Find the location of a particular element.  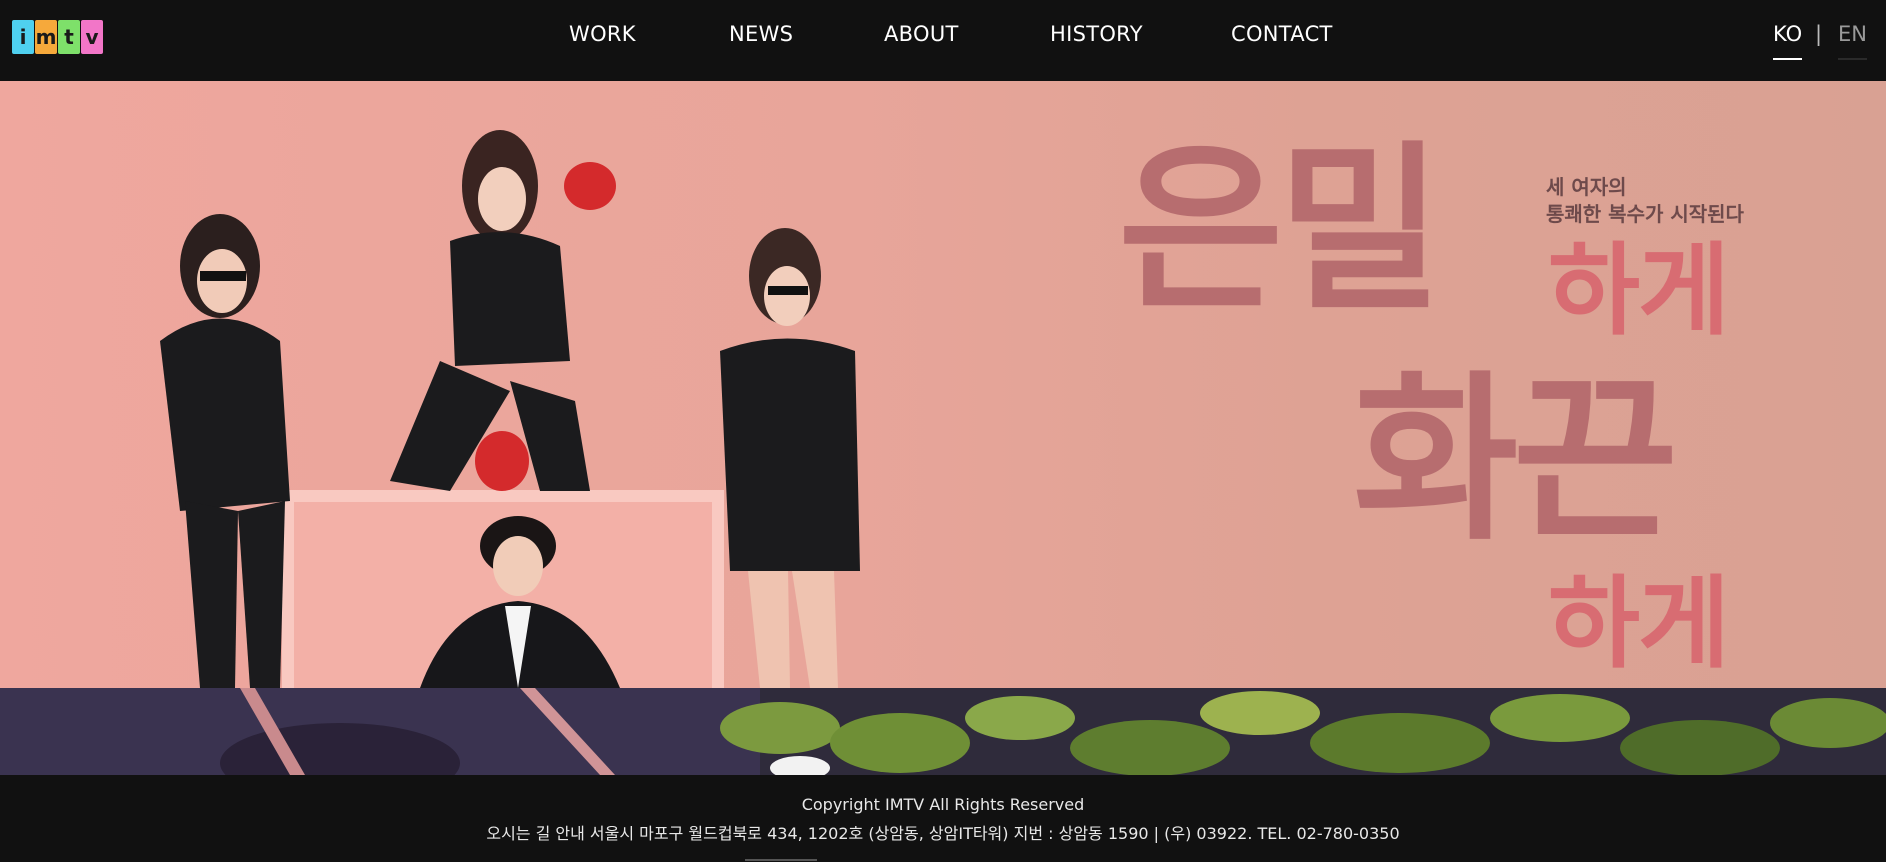

lang-ko-button: KO is located at coordinates (1788, 41).